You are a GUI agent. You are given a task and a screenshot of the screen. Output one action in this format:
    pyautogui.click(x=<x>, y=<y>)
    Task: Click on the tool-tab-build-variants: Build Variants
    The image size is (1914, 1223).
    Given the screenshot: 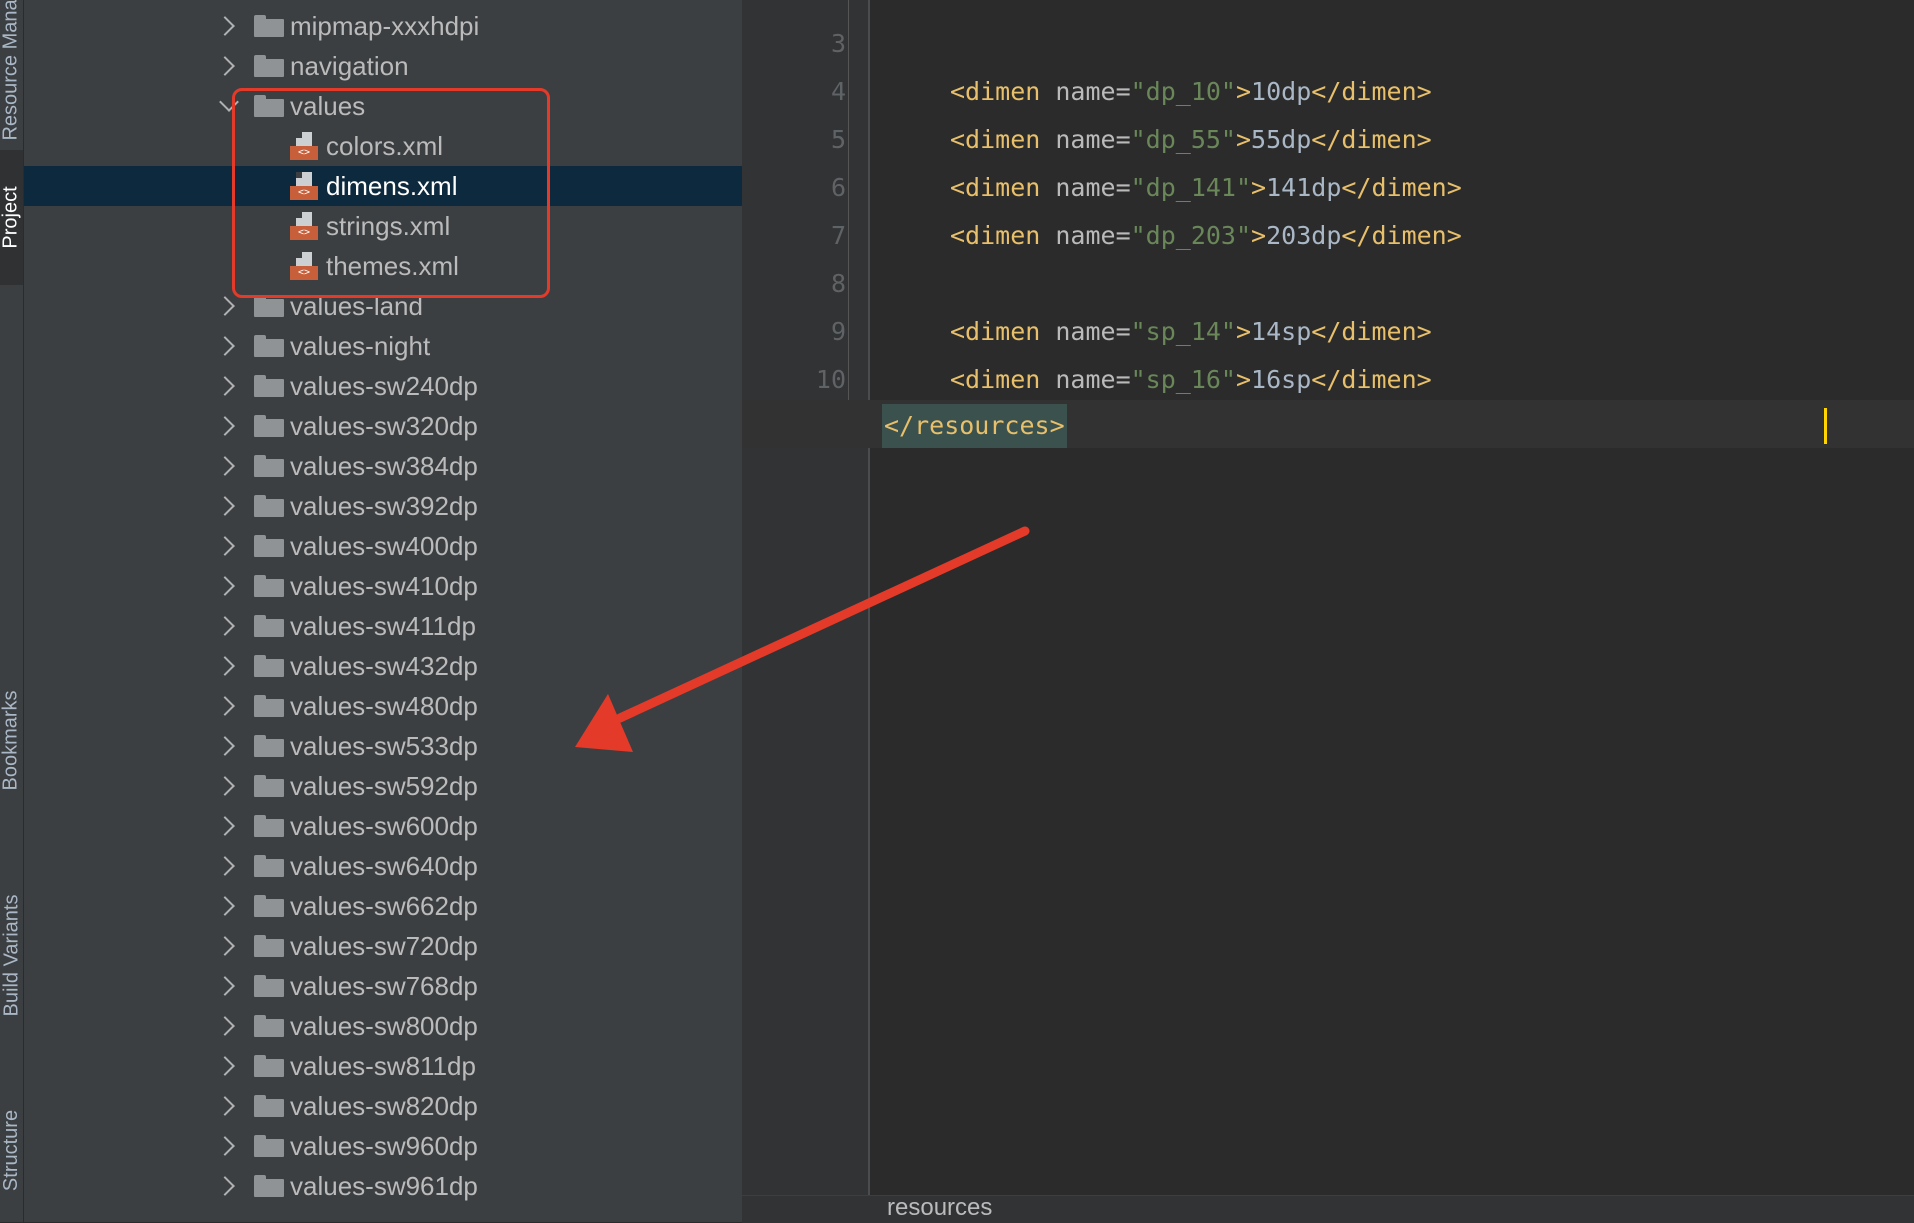 What is the action you would take?
    pyautogui.click(x=11, y=955)
    